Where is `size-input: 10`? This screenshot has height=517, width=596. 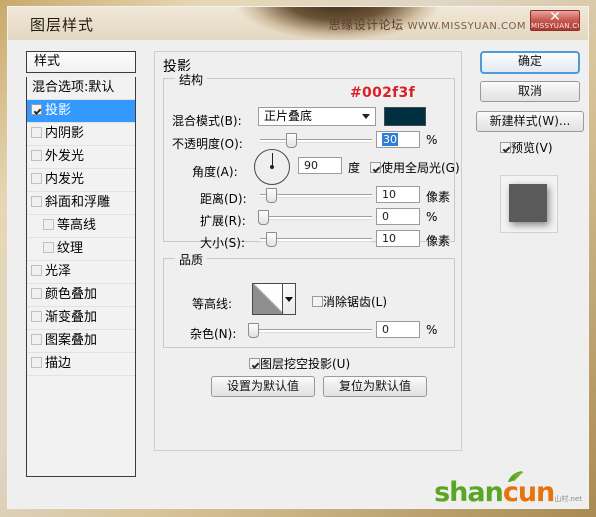
size-input: 10 is located at coordinates (398, 238).